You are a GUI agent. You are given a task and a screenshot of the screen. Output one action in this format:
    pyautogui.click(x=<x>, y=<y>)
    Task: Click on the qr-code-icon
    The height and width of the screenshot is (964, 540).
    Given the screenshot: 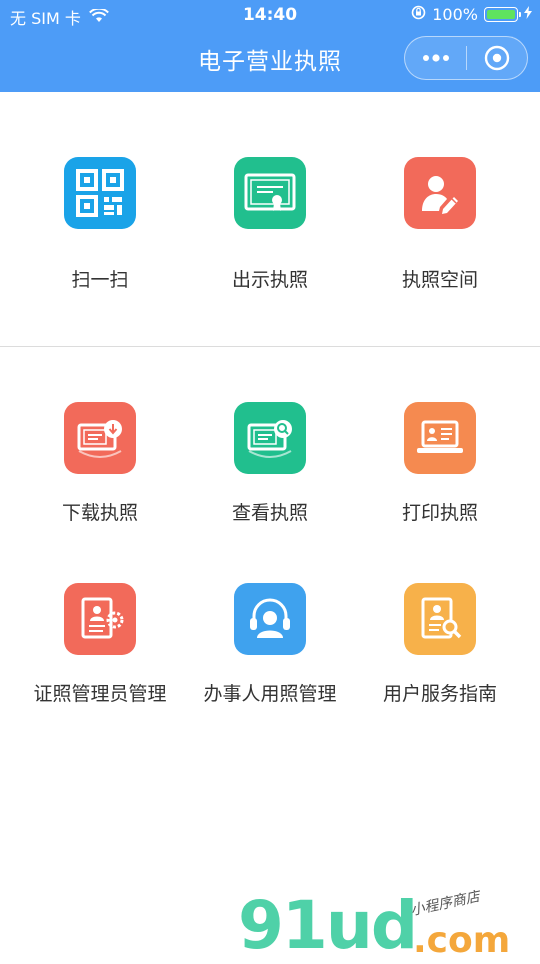 What is the action you would take?
    pyautogui.click(x=100, y=193)
    